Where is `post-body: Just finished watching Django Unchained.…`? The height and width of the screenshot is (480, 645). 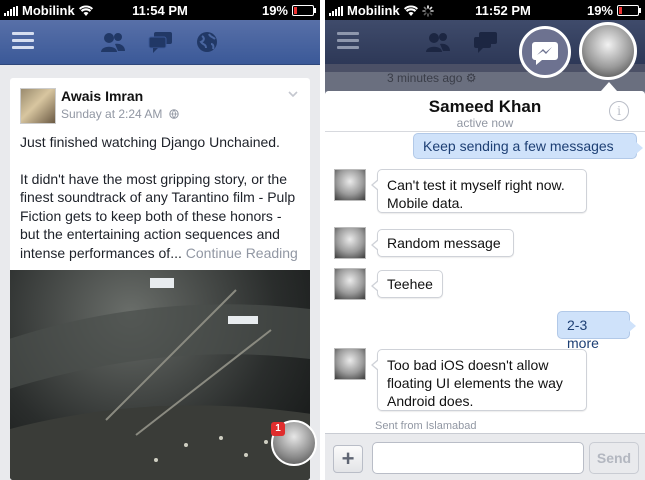
post-body: Just finished watching Django Unchained.… is located at coordinates (161, 206).